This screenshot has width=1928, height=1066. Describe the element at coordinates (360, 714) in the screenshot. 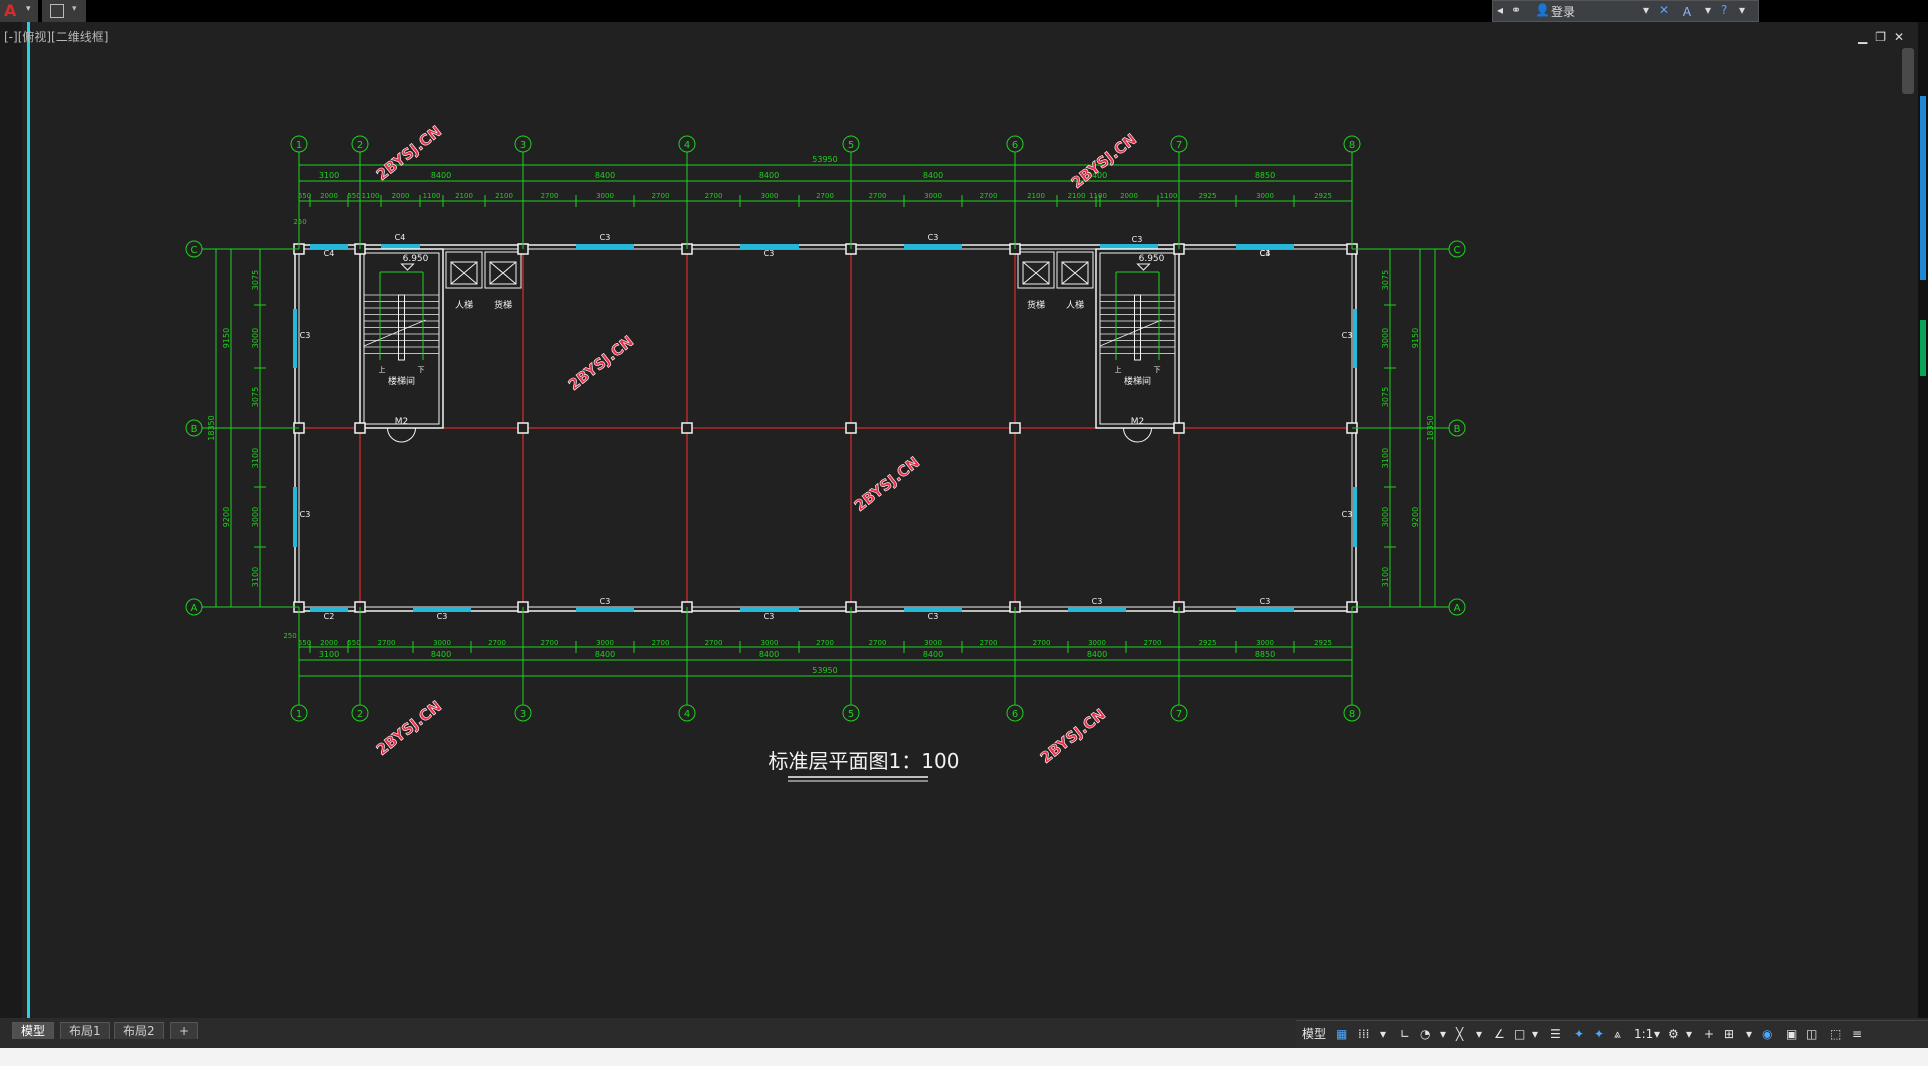

I see `grid-label-x: 2` at that location.